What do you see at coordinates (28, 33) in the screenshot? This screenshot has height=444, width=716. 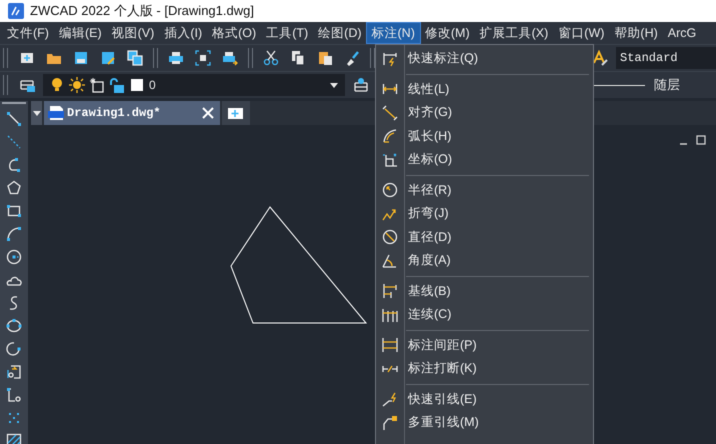 I see `menu-item: 文件(F)` at bounding box center [28, 33].